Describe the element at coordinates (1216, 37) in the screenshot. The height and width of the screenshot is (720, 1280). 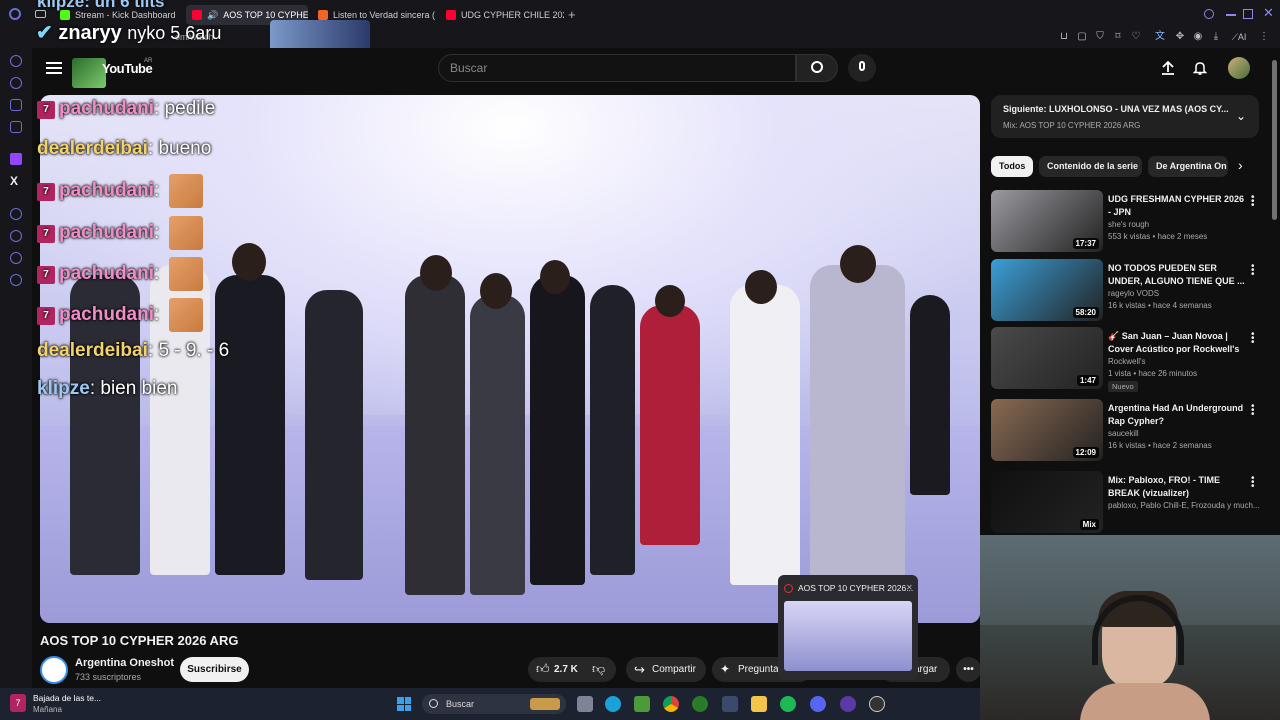
I see `download-icon: ⤓` at that location.